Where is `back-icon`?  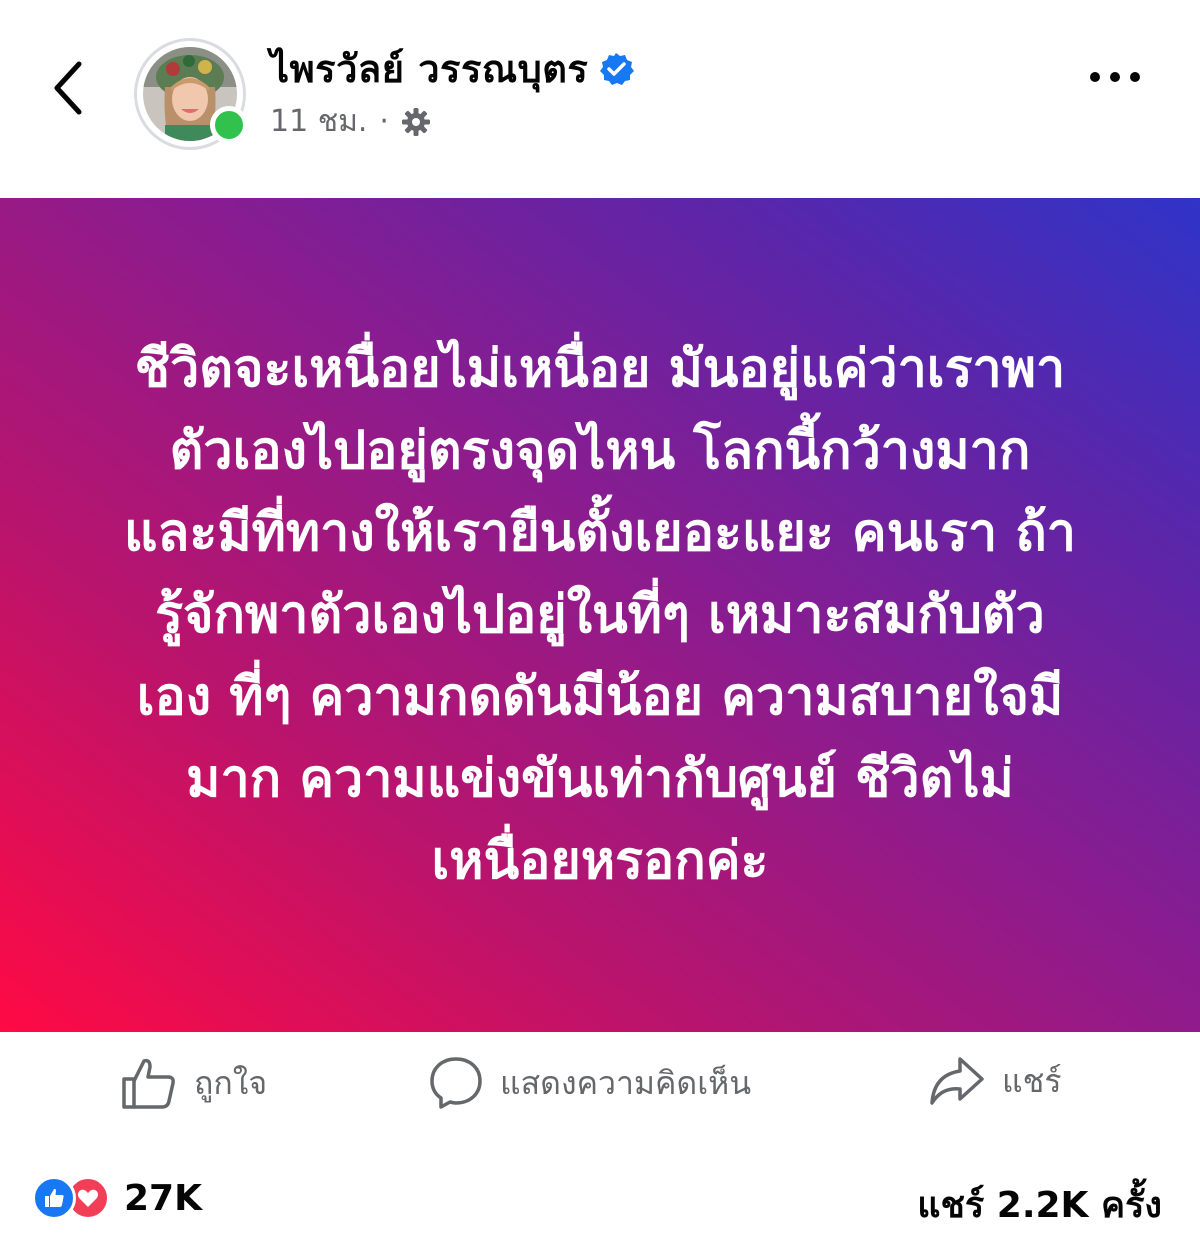
back-icon is located at coordinates (68, 88).